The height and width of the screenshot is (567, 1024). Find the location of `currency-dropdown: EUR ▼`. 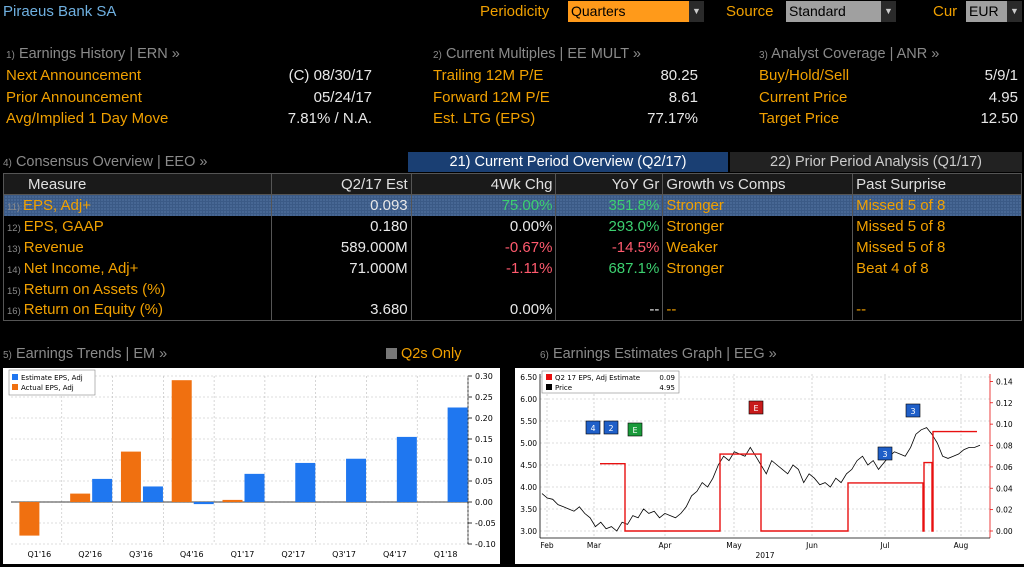

currency-dropdown: EUR ▼ is located at coordinates (994, 11).